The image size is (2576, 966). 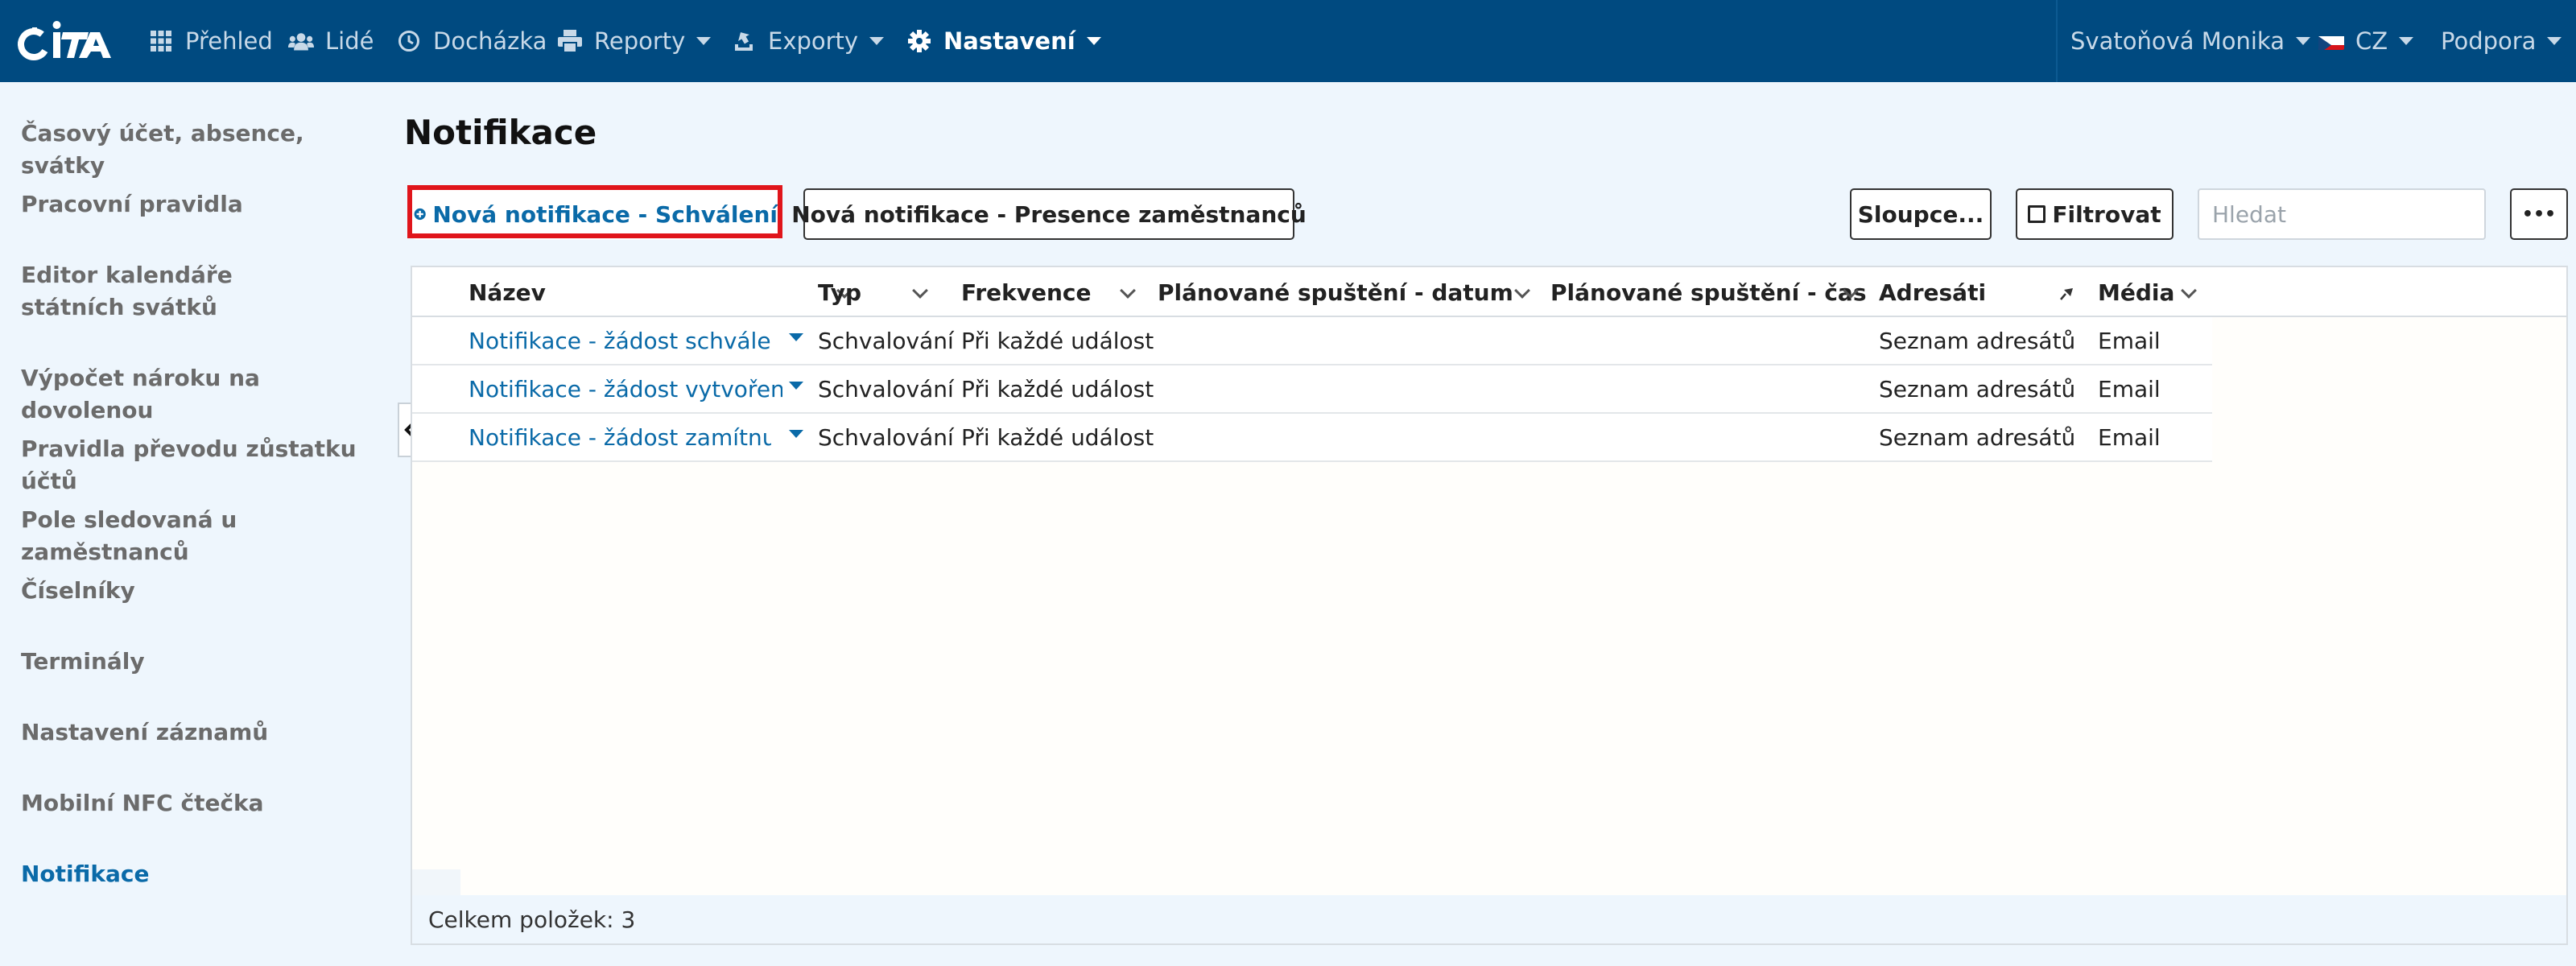 What do you see at coordinates (500, 132) in the screenshot?
I see `page-title: Notifikace` at bounding box center [500, 132].